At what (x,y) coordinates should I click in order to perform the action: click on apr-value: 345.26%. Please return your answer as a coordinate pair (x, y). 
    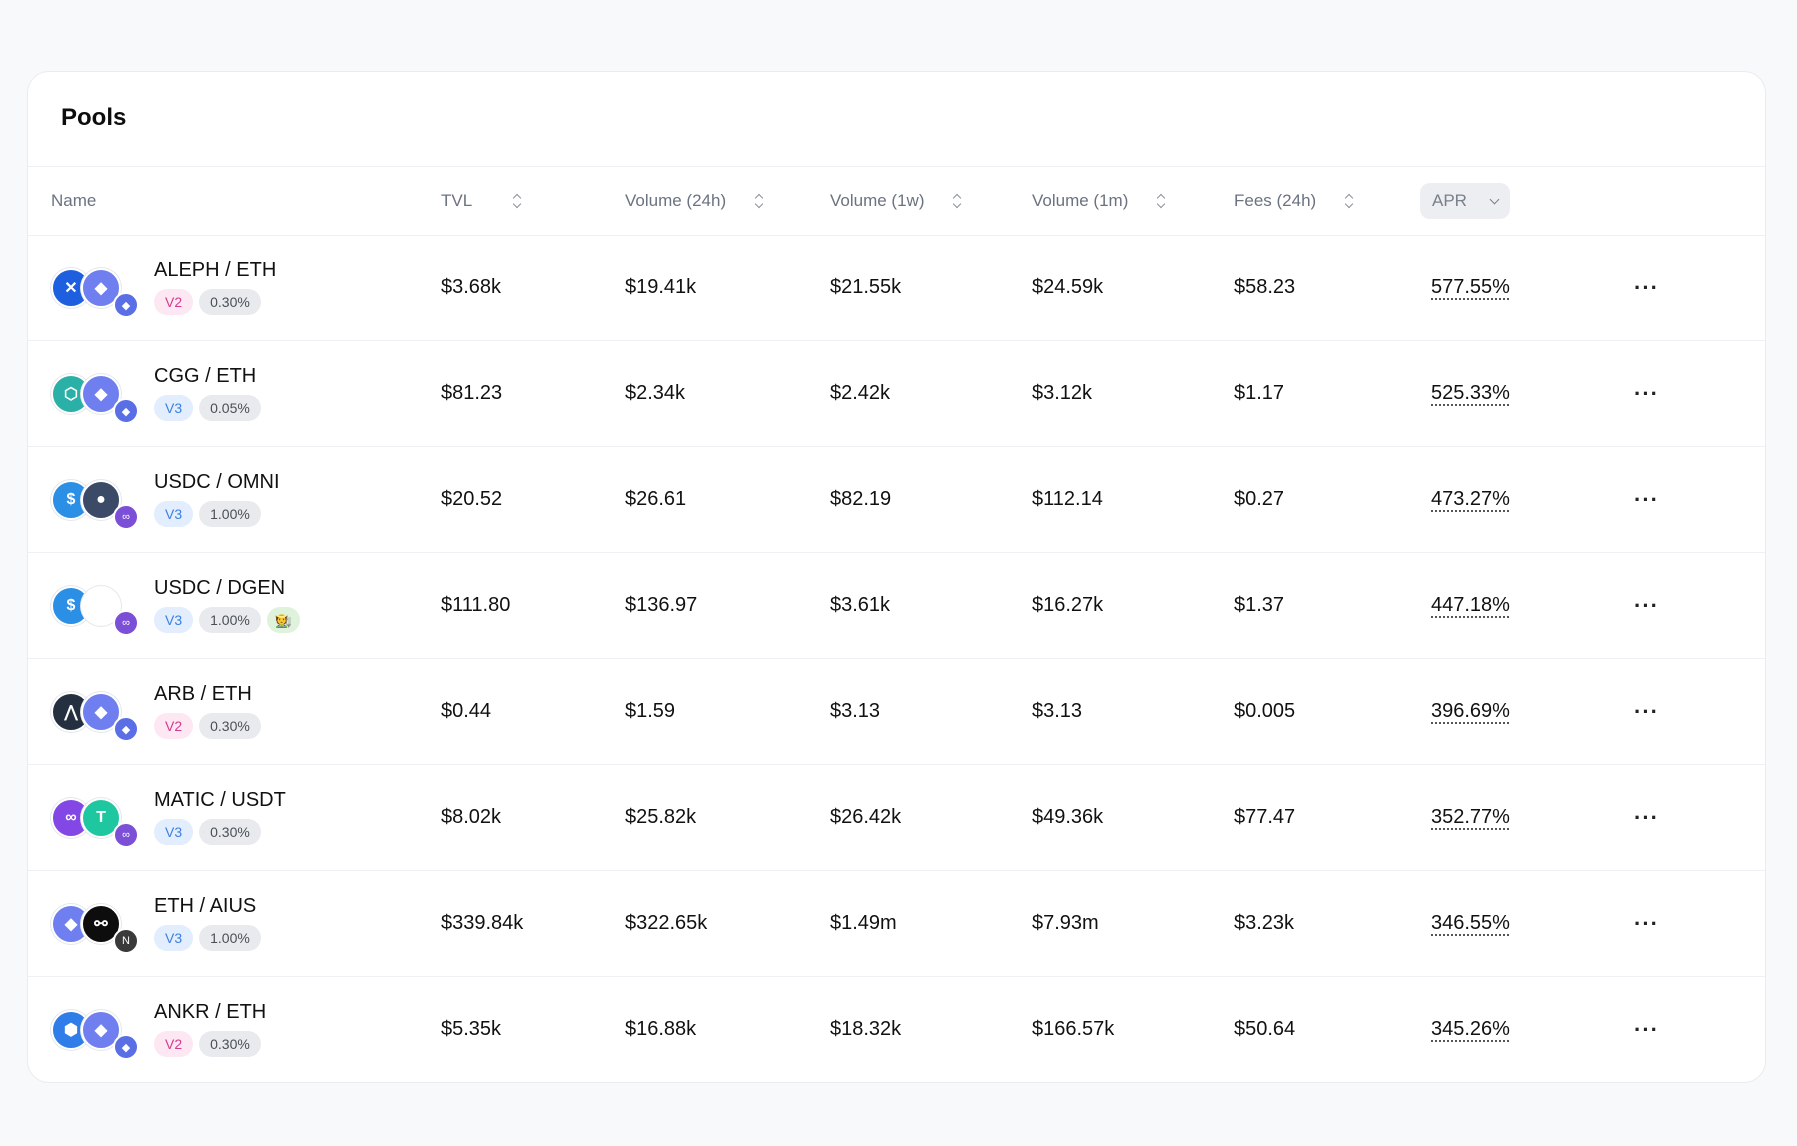
    Looking at the image, I should click on (1470, 1029).